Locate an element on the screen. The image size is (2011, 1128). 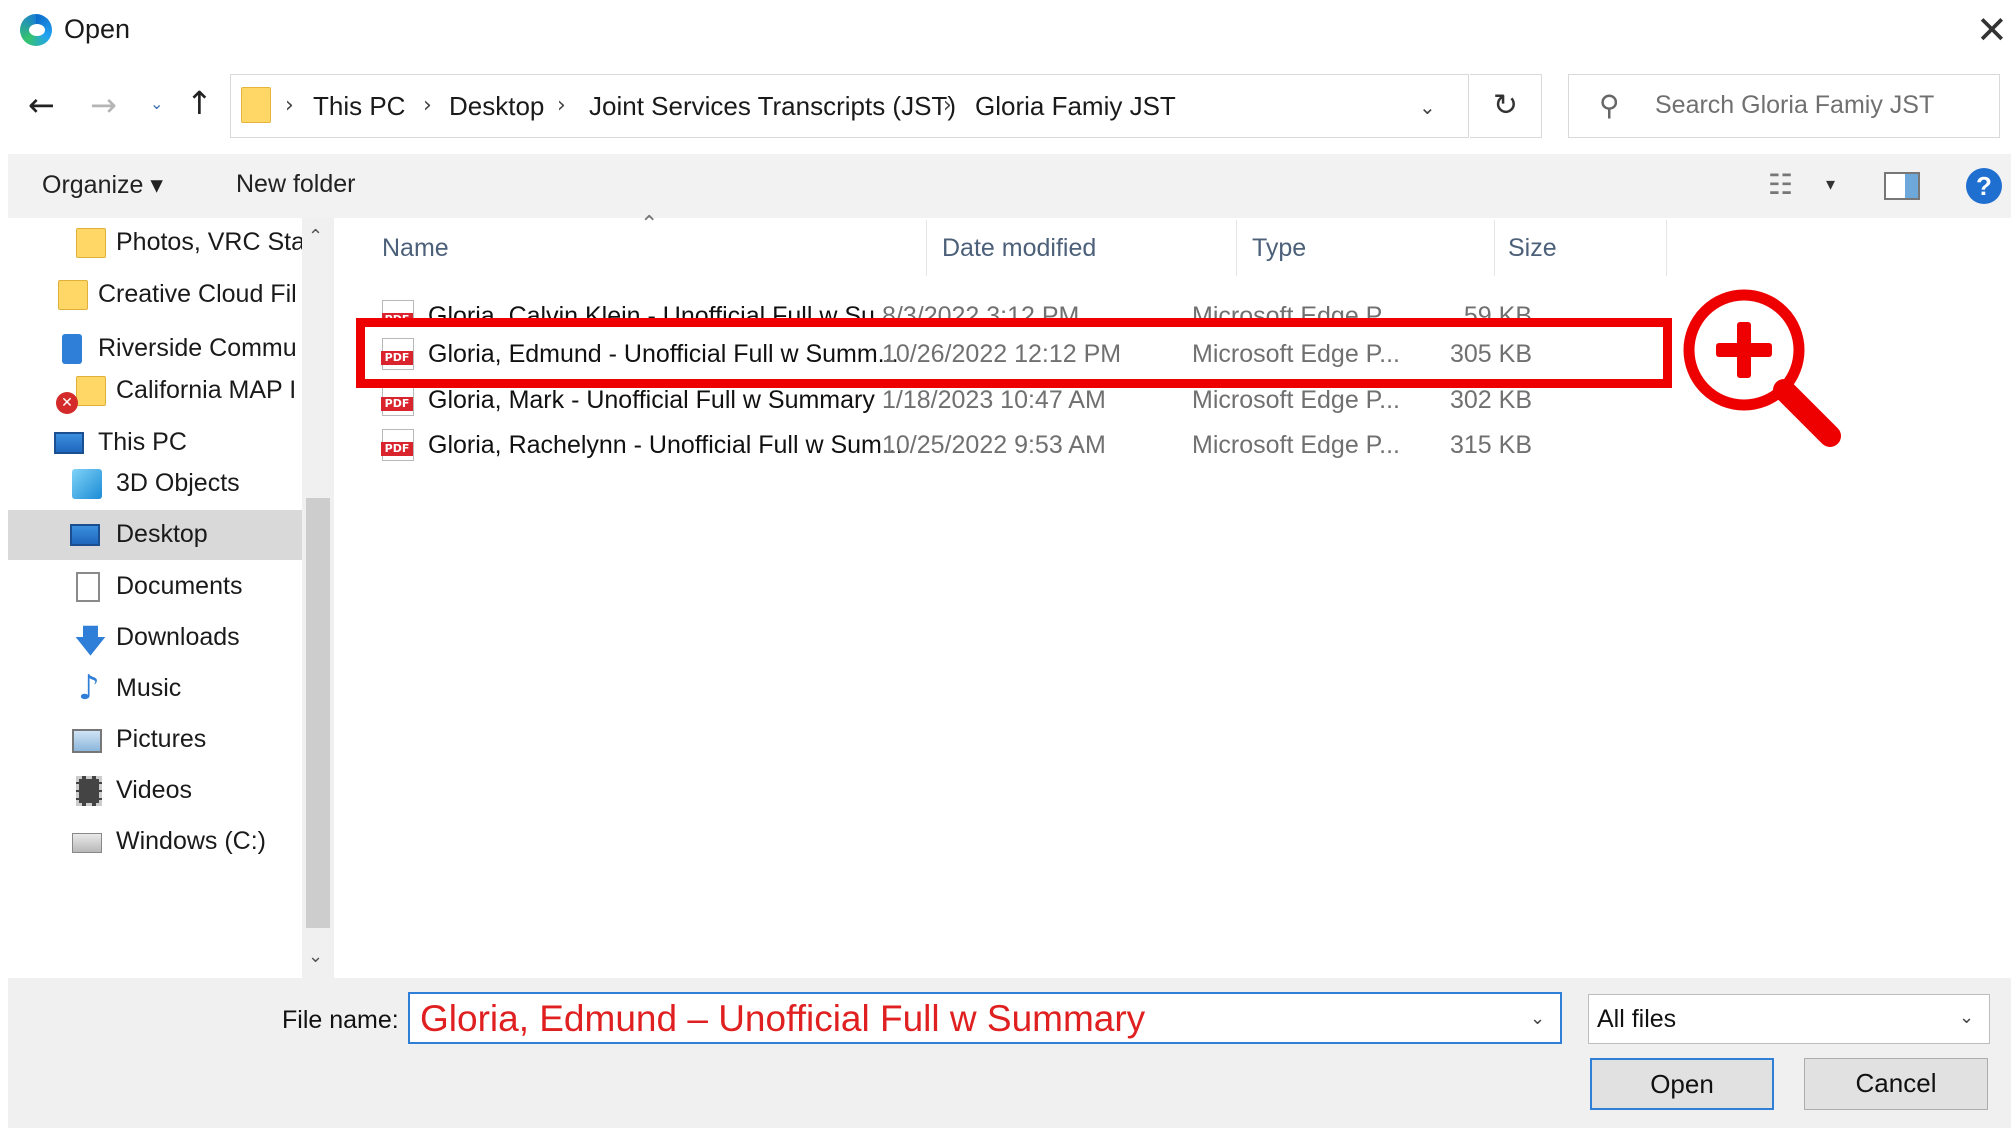
sidebar-item-california-map: ✕ California MAP I is located at coordinates (159, 391).